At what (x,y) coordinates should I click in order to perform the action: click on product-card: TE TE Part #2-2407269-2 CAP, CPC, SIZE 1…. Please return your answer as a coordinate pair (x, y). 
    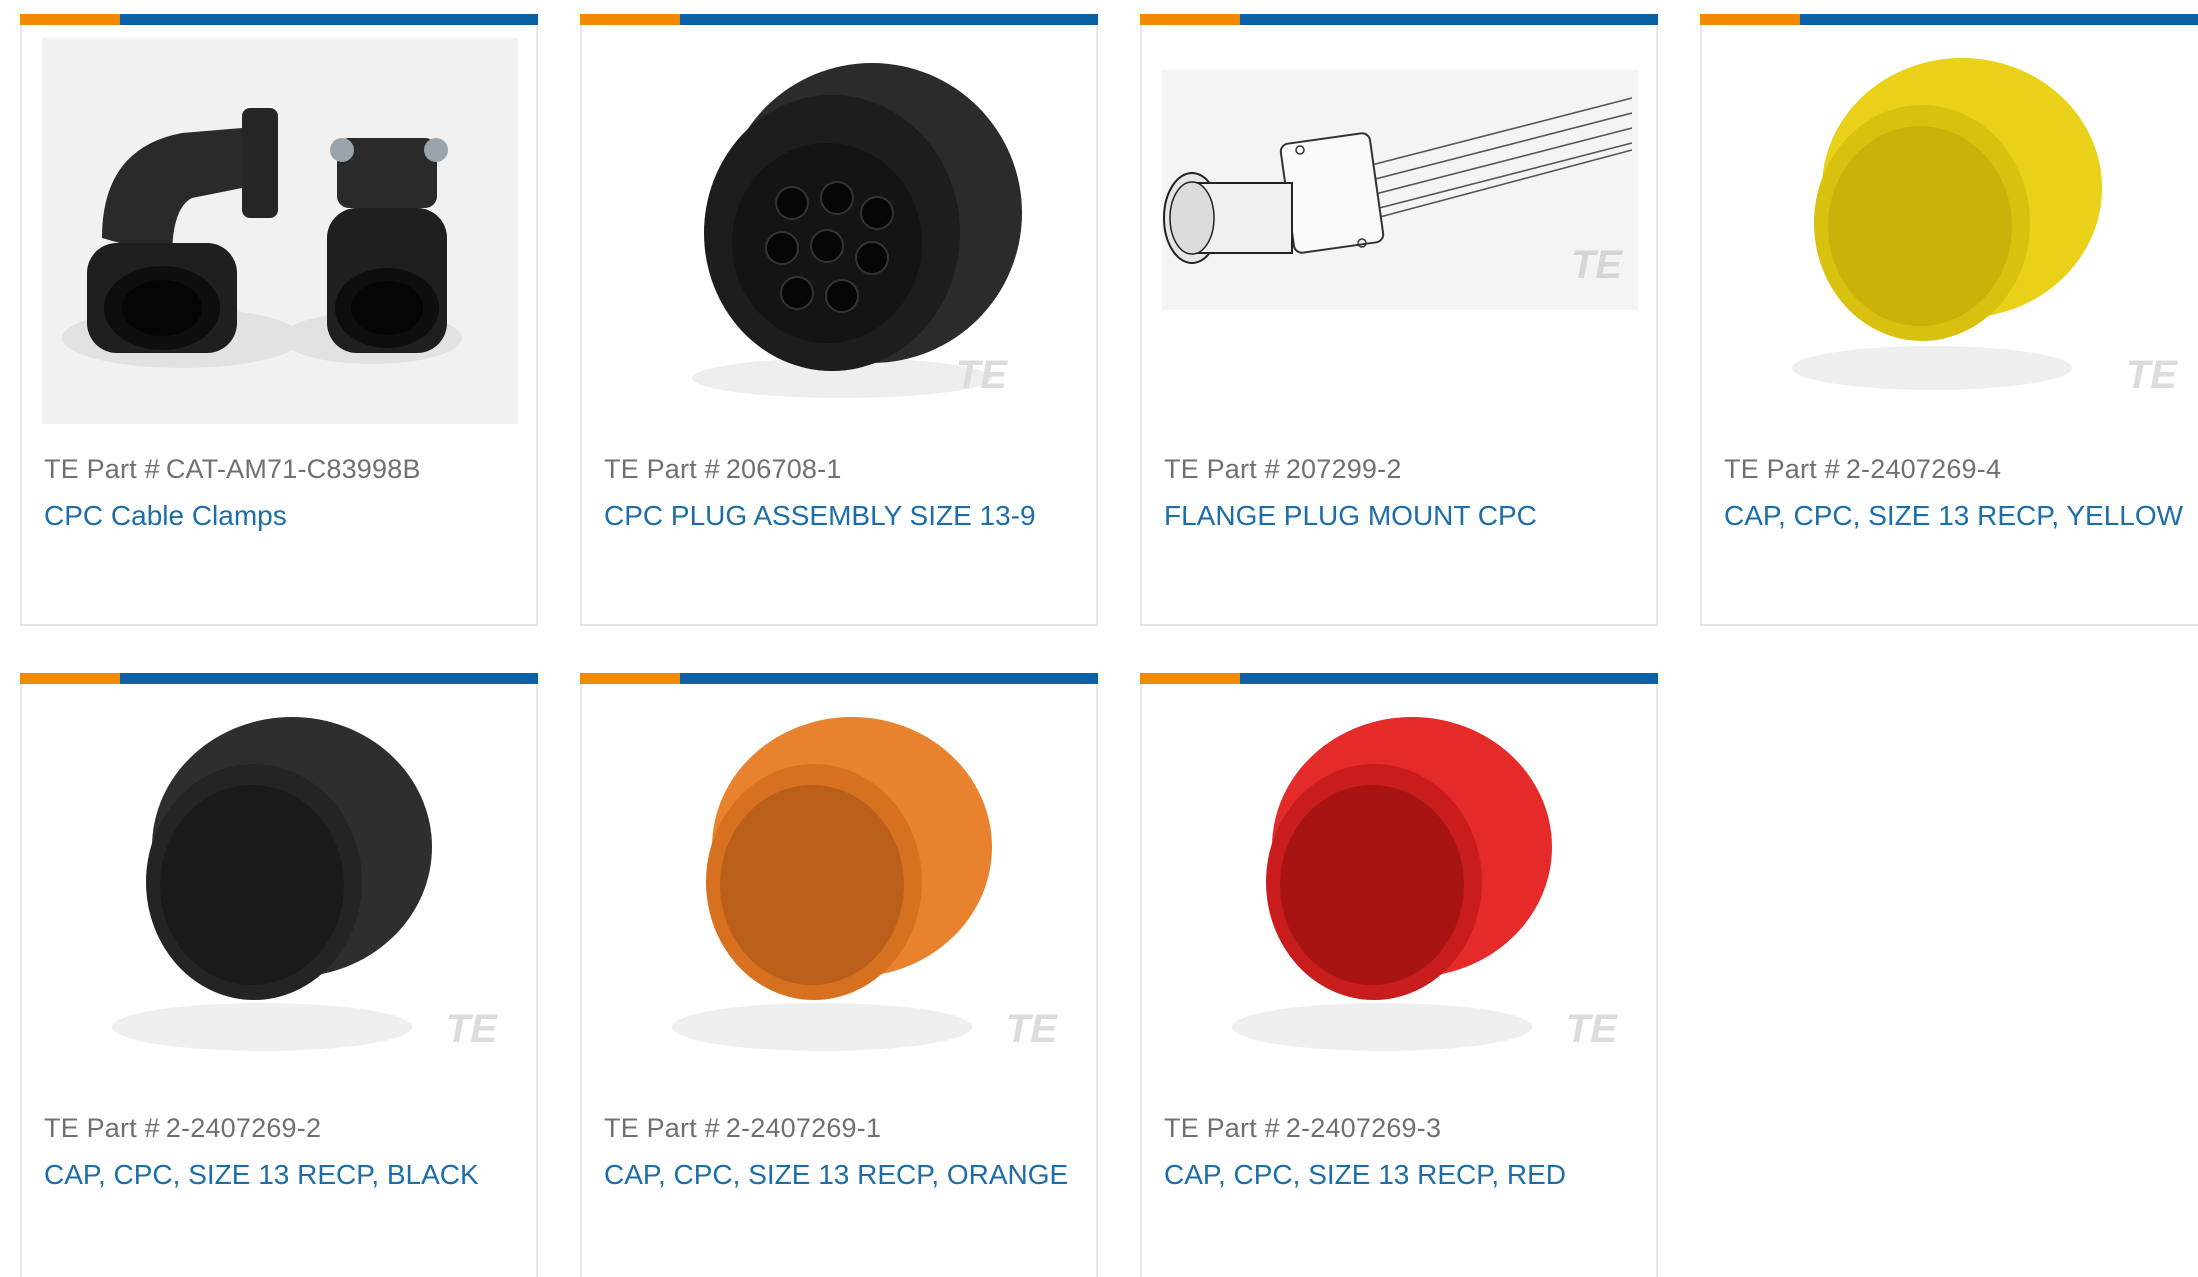
    Looking at the image, I should click on (279, 975).